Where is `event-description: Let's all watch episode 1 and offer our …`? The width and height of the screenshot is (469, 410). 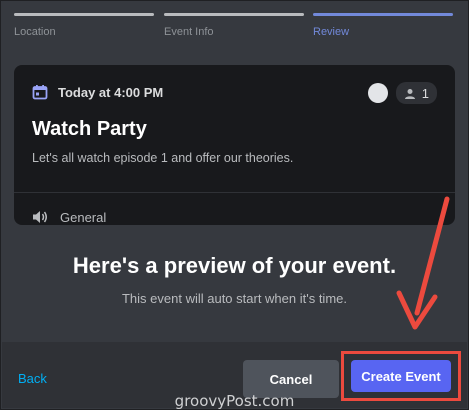 event-description: Let's all watch episode 1 and offer our … is located at coordinates (163, 158).